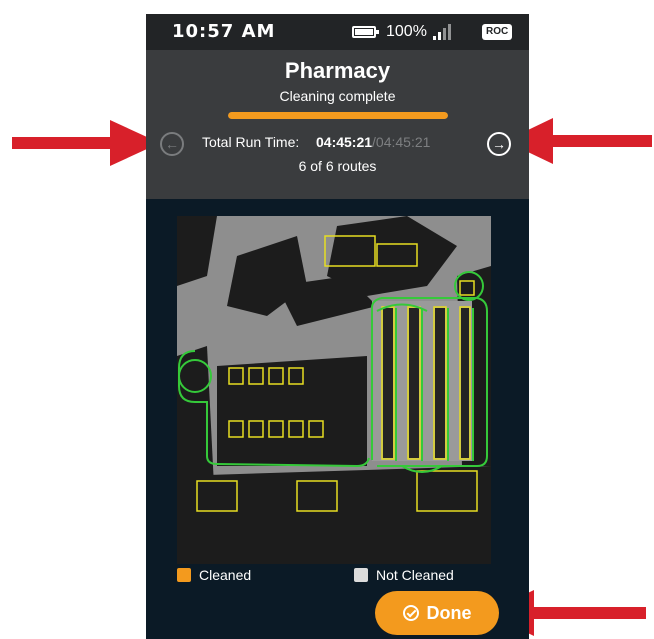 The height and width of the screenshot is (639, 654). What do you see at coordinates (361, 575) in the screenshot?
I see `not-cleaned-swatch` at bounding box center [361, 575].